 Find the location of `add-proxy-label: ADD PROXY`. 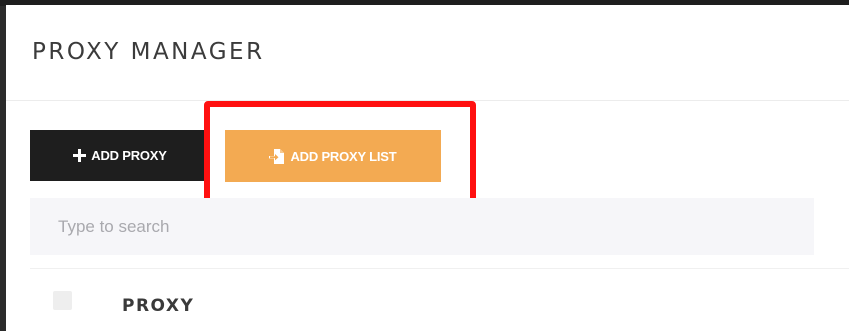

add-proxy-label: ADD PROXY is located at coordinates (129, 155).